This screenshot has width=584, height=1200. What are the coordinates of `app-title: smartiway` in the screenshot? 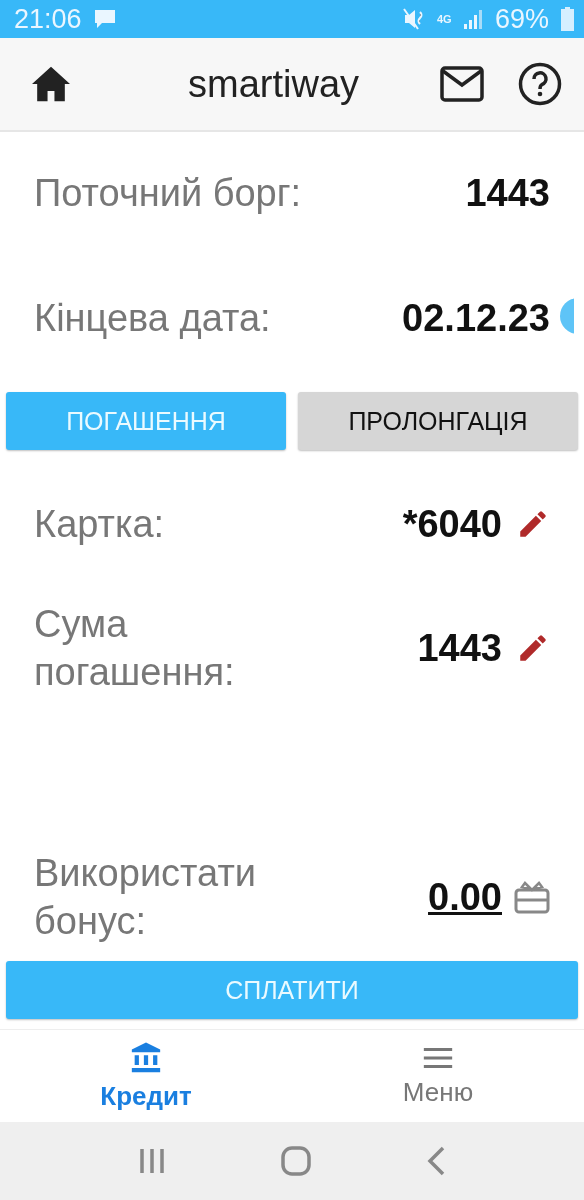 It's located at (274, 84).